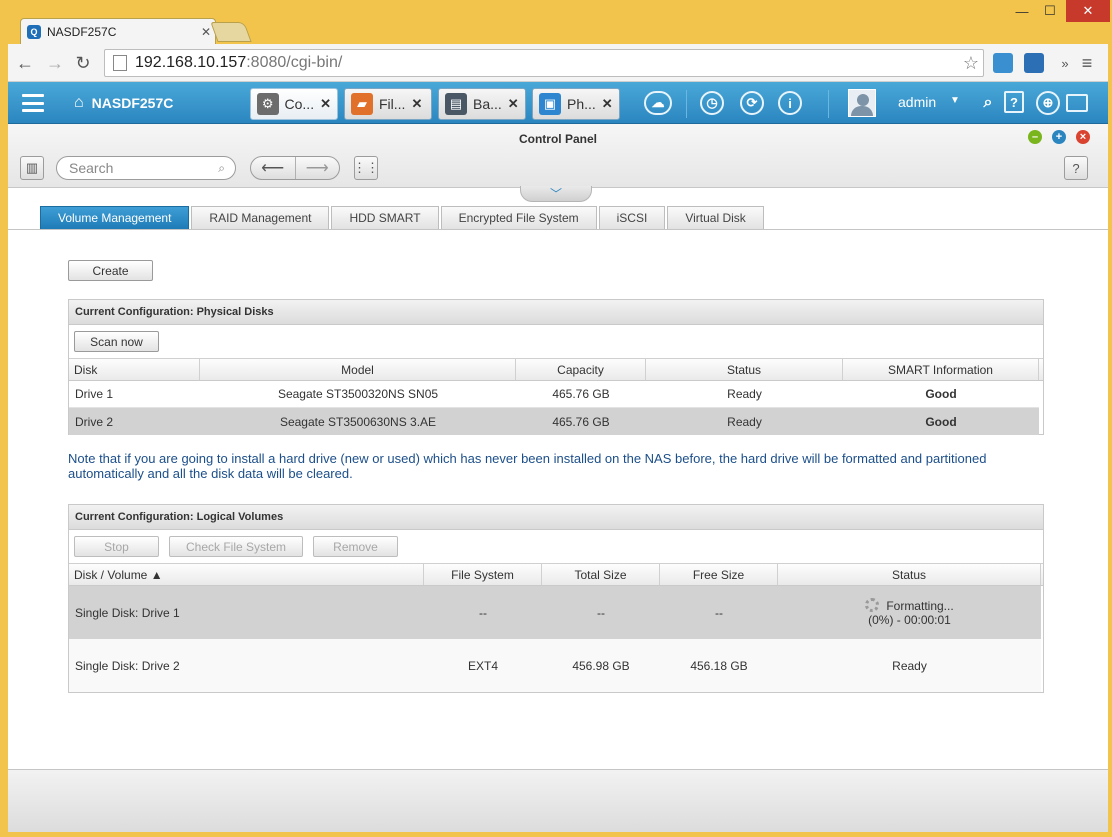 The width and height of the screenshot is (1112, 837). Describe the element at coordinates (941, 369) in the screenshot. I see `column-header-smart: SMART Information` at that location.